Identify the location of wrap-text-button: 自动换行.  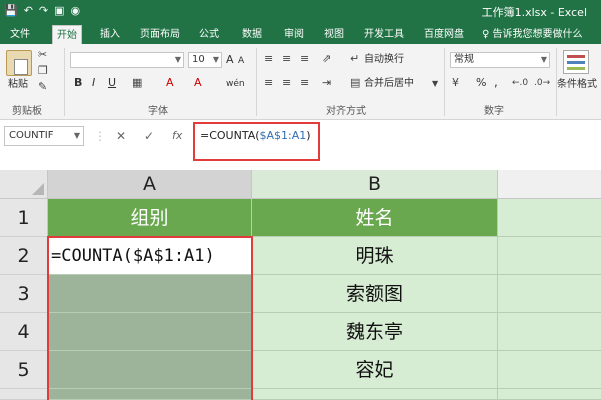
(384, 60).